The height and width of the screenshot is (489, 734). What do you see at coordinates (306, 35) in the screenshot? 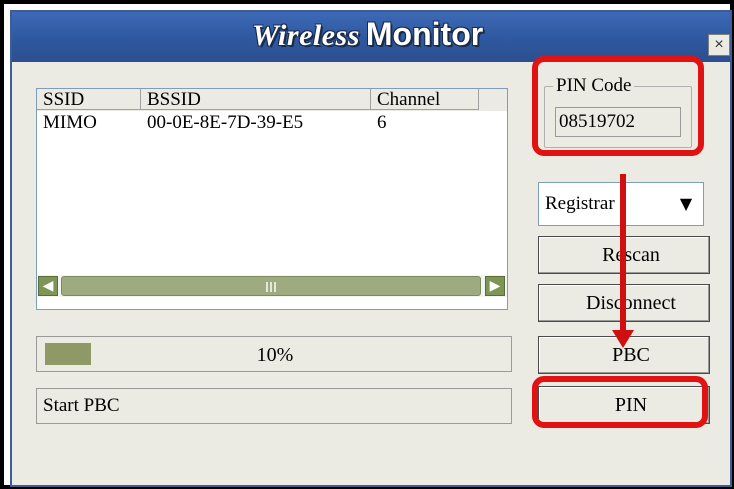
I see `title-wireless: Wireless` at bounding box center [306, 35].